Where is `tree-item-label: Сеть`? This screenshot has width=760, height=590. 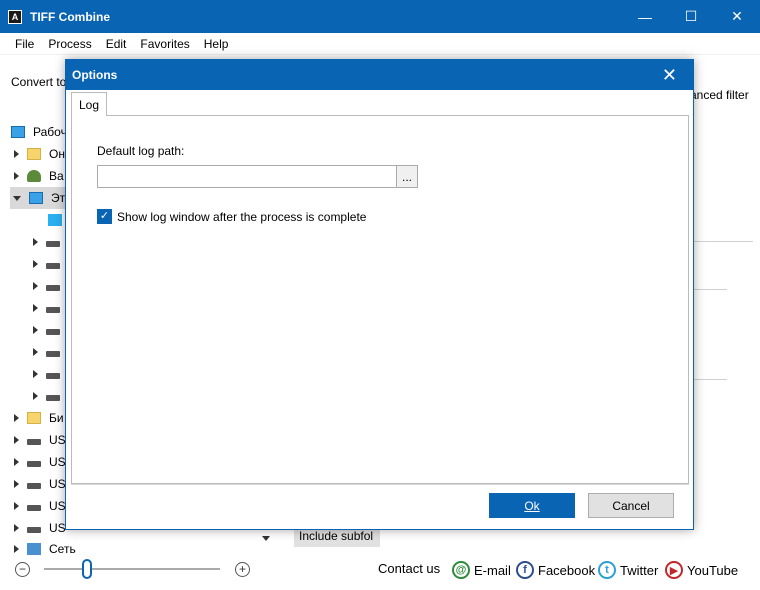 tree-item-label: Сеть is located at coordinates (62, 549).